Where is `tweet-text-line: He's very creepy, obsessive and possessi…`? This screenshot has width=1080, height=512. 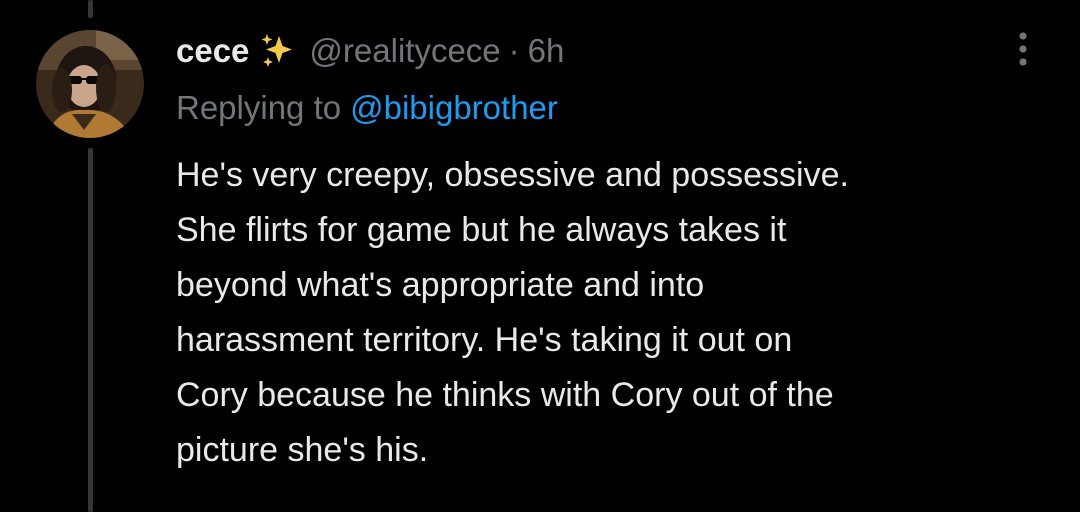
tweet-text-line: He's very creepy, obsessive and possessi… is located at coordinates (512, 175).